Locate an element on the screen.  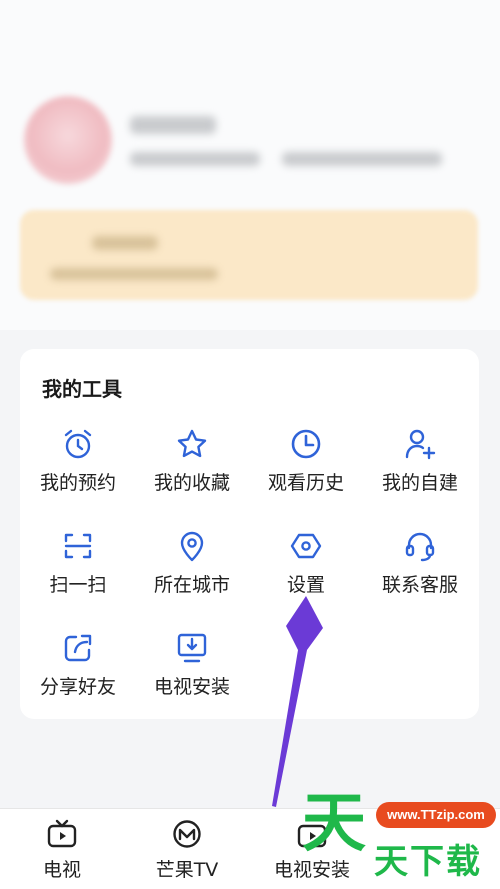
watermark: 天 www.TTzip.com 天下载 is located at coordinates (400, 839).